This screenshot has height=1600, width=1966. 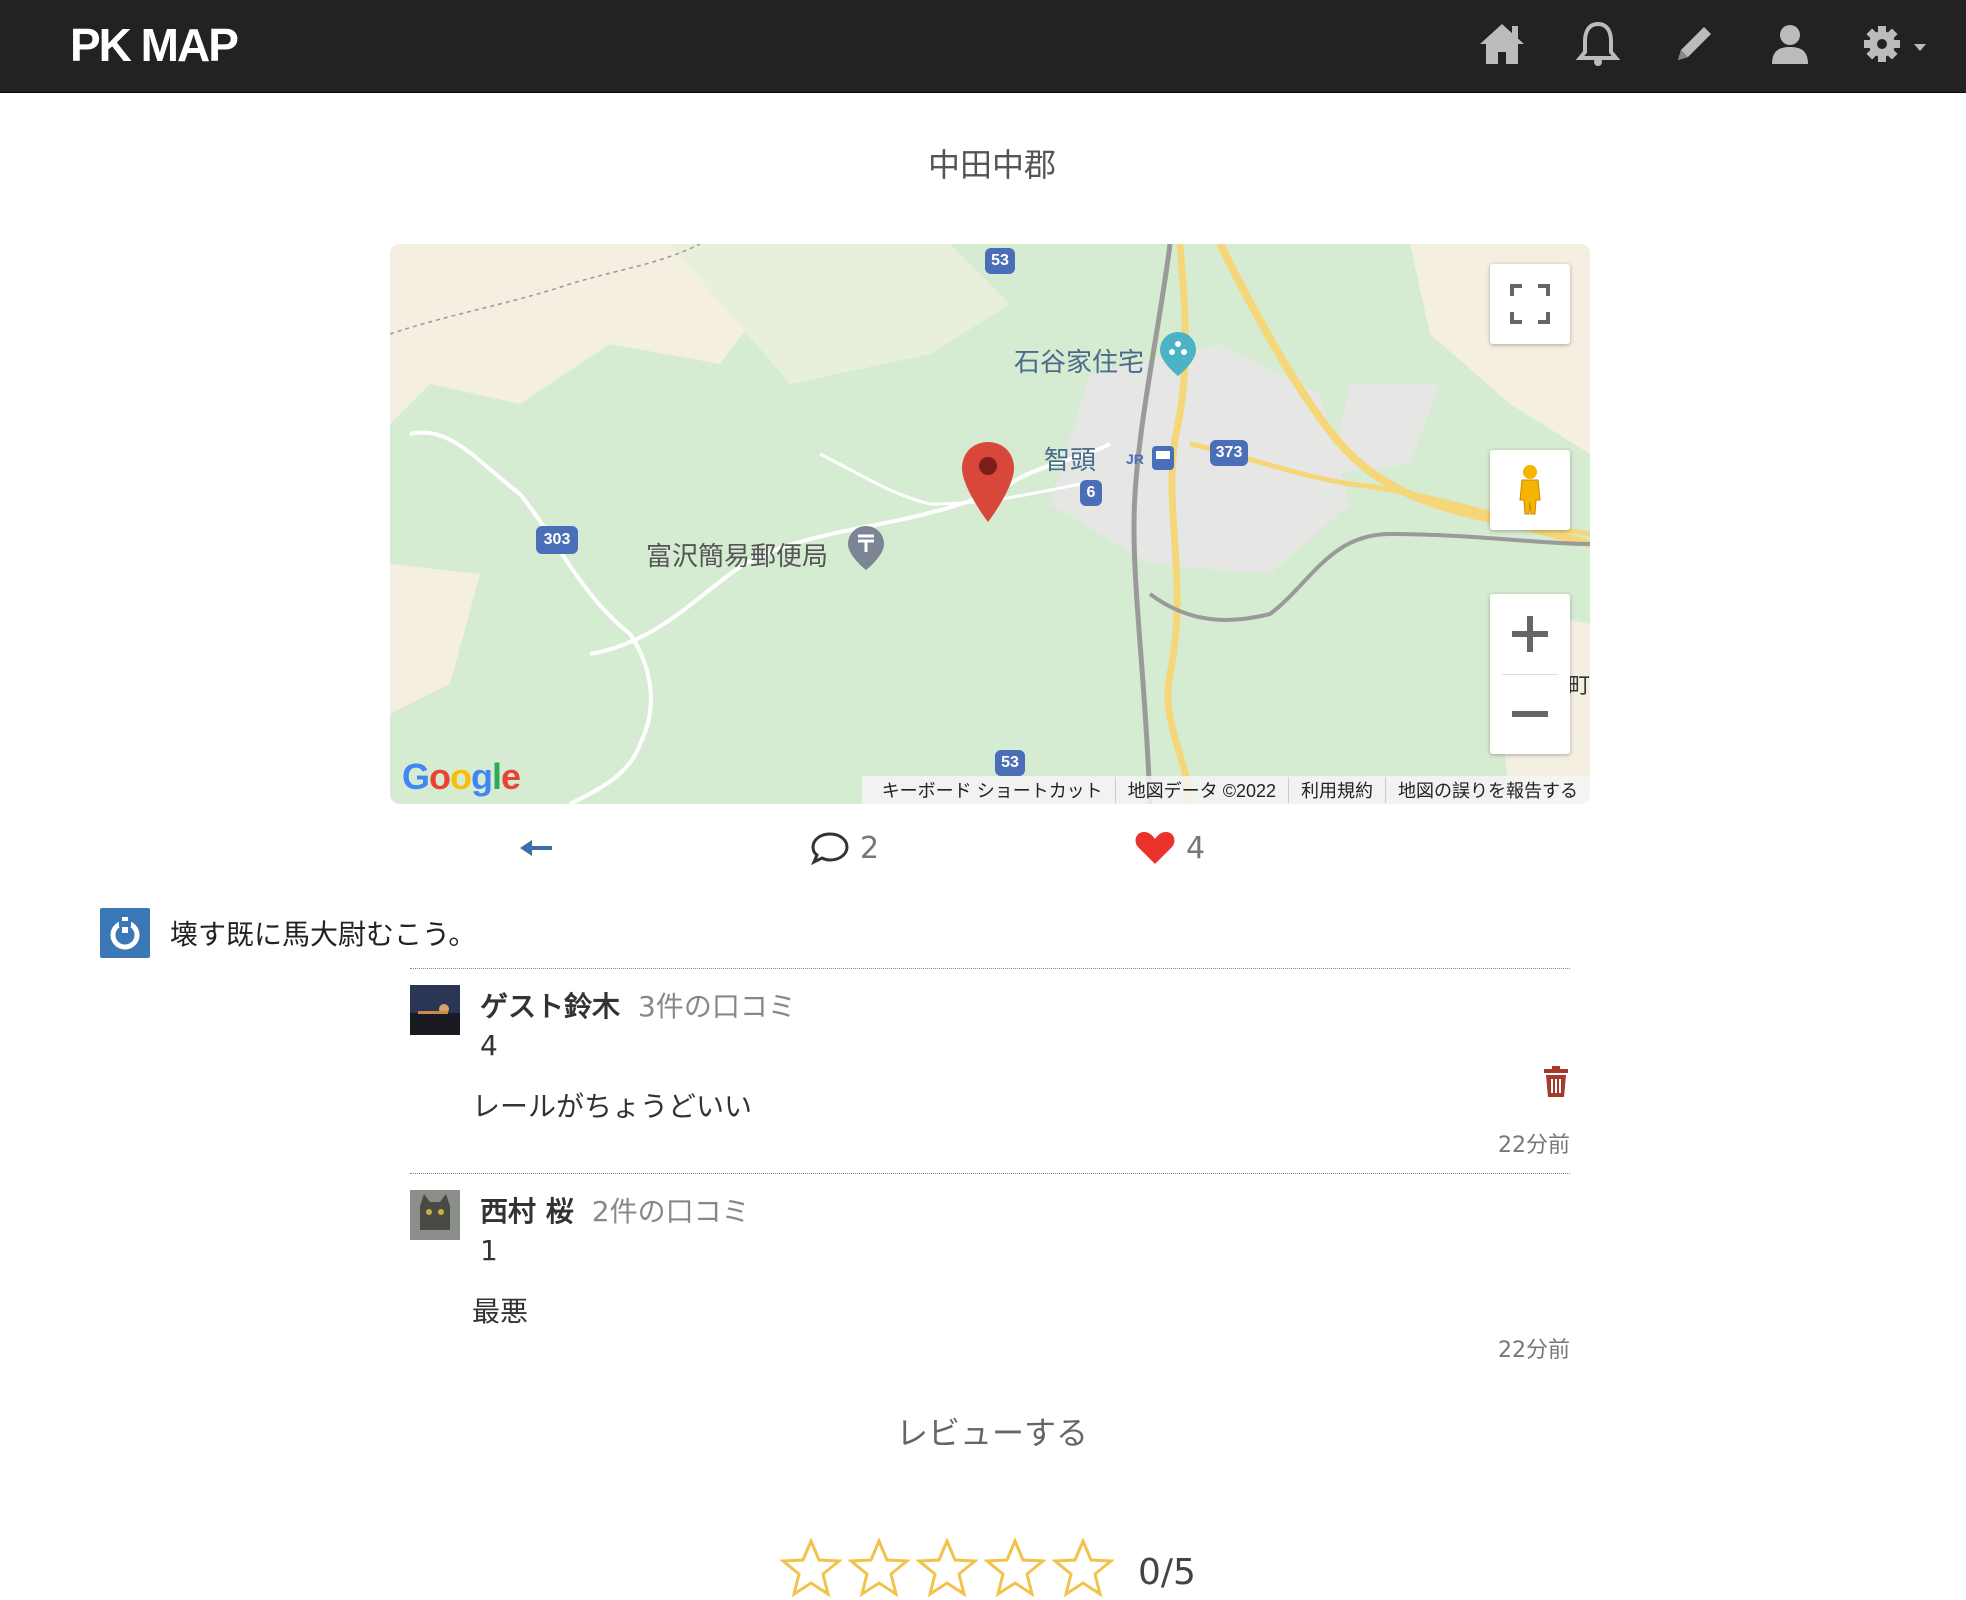 What do you see at coordinates (1530, 714) in the screenshot?
I see `zoom-out-button` at bounding box center [1530, 714].